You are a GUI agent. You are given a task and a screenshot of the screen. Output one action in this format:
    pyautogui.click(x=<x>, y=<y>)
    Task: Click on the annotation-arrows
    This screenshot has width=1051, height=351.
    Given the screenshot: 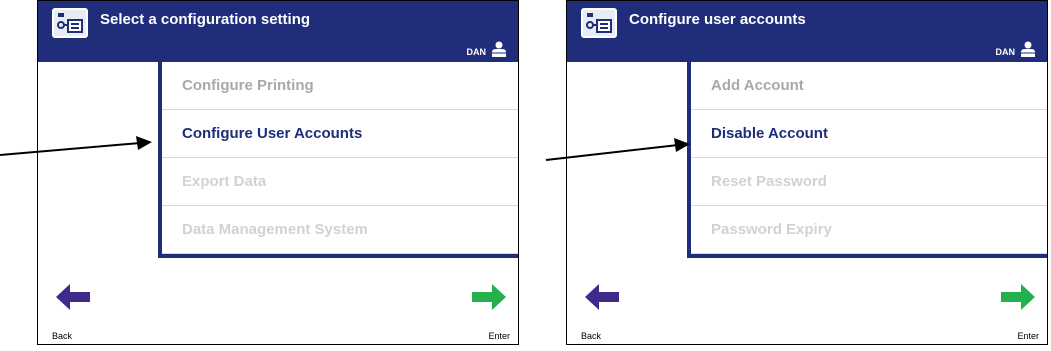 What is the action you would take?
    pyautogui.click(x=345, y=148)
    